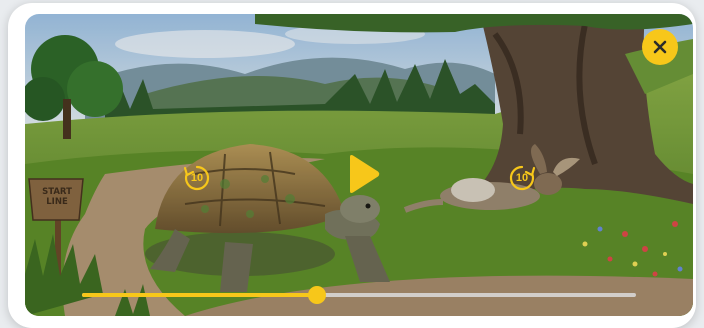 The image size is (704, 328). I want to click on rewind-seconds-label: 10, so click(197, 178).